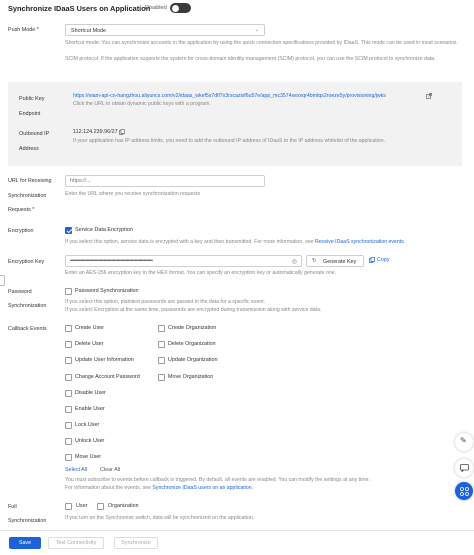 Image resolution: width=474 pixels, height=555 pixels. Describe the element at coordinates (89, 344) in the screenshot. I see `event-label: Delete User` at that location.